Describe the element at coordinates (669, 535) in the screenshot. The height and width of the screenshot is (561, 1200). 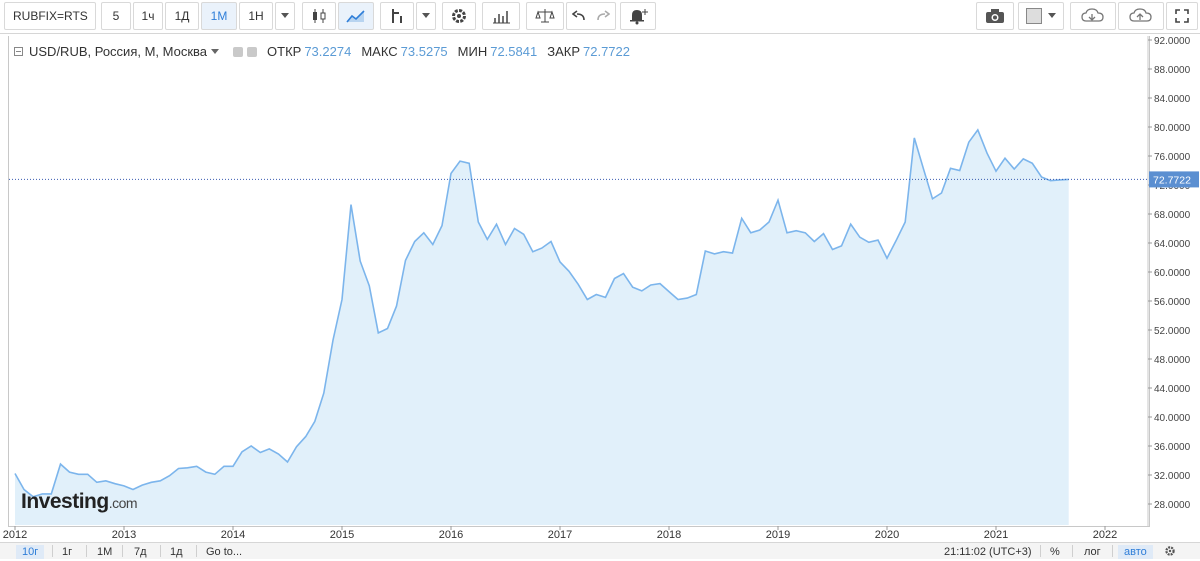
I see `x-tick-label: 2018` at that location.